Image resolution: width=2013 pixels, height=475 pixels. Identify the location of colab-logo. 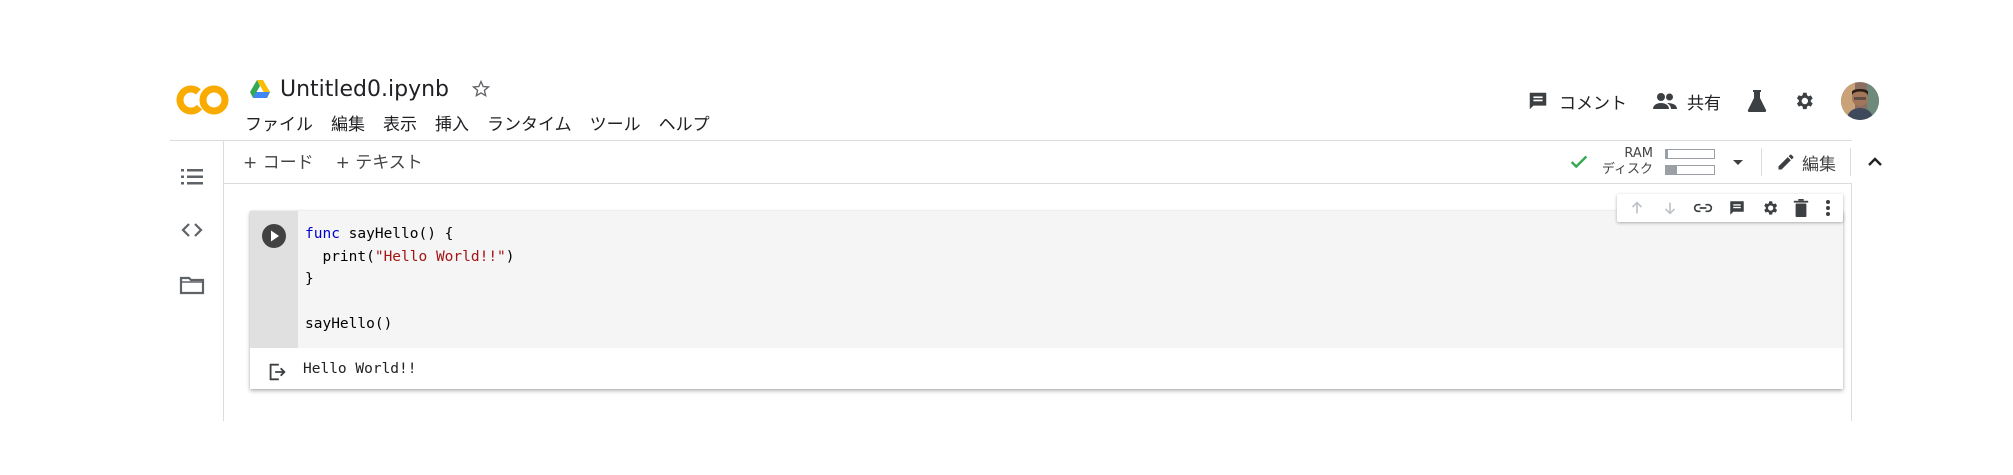
(203, 100).